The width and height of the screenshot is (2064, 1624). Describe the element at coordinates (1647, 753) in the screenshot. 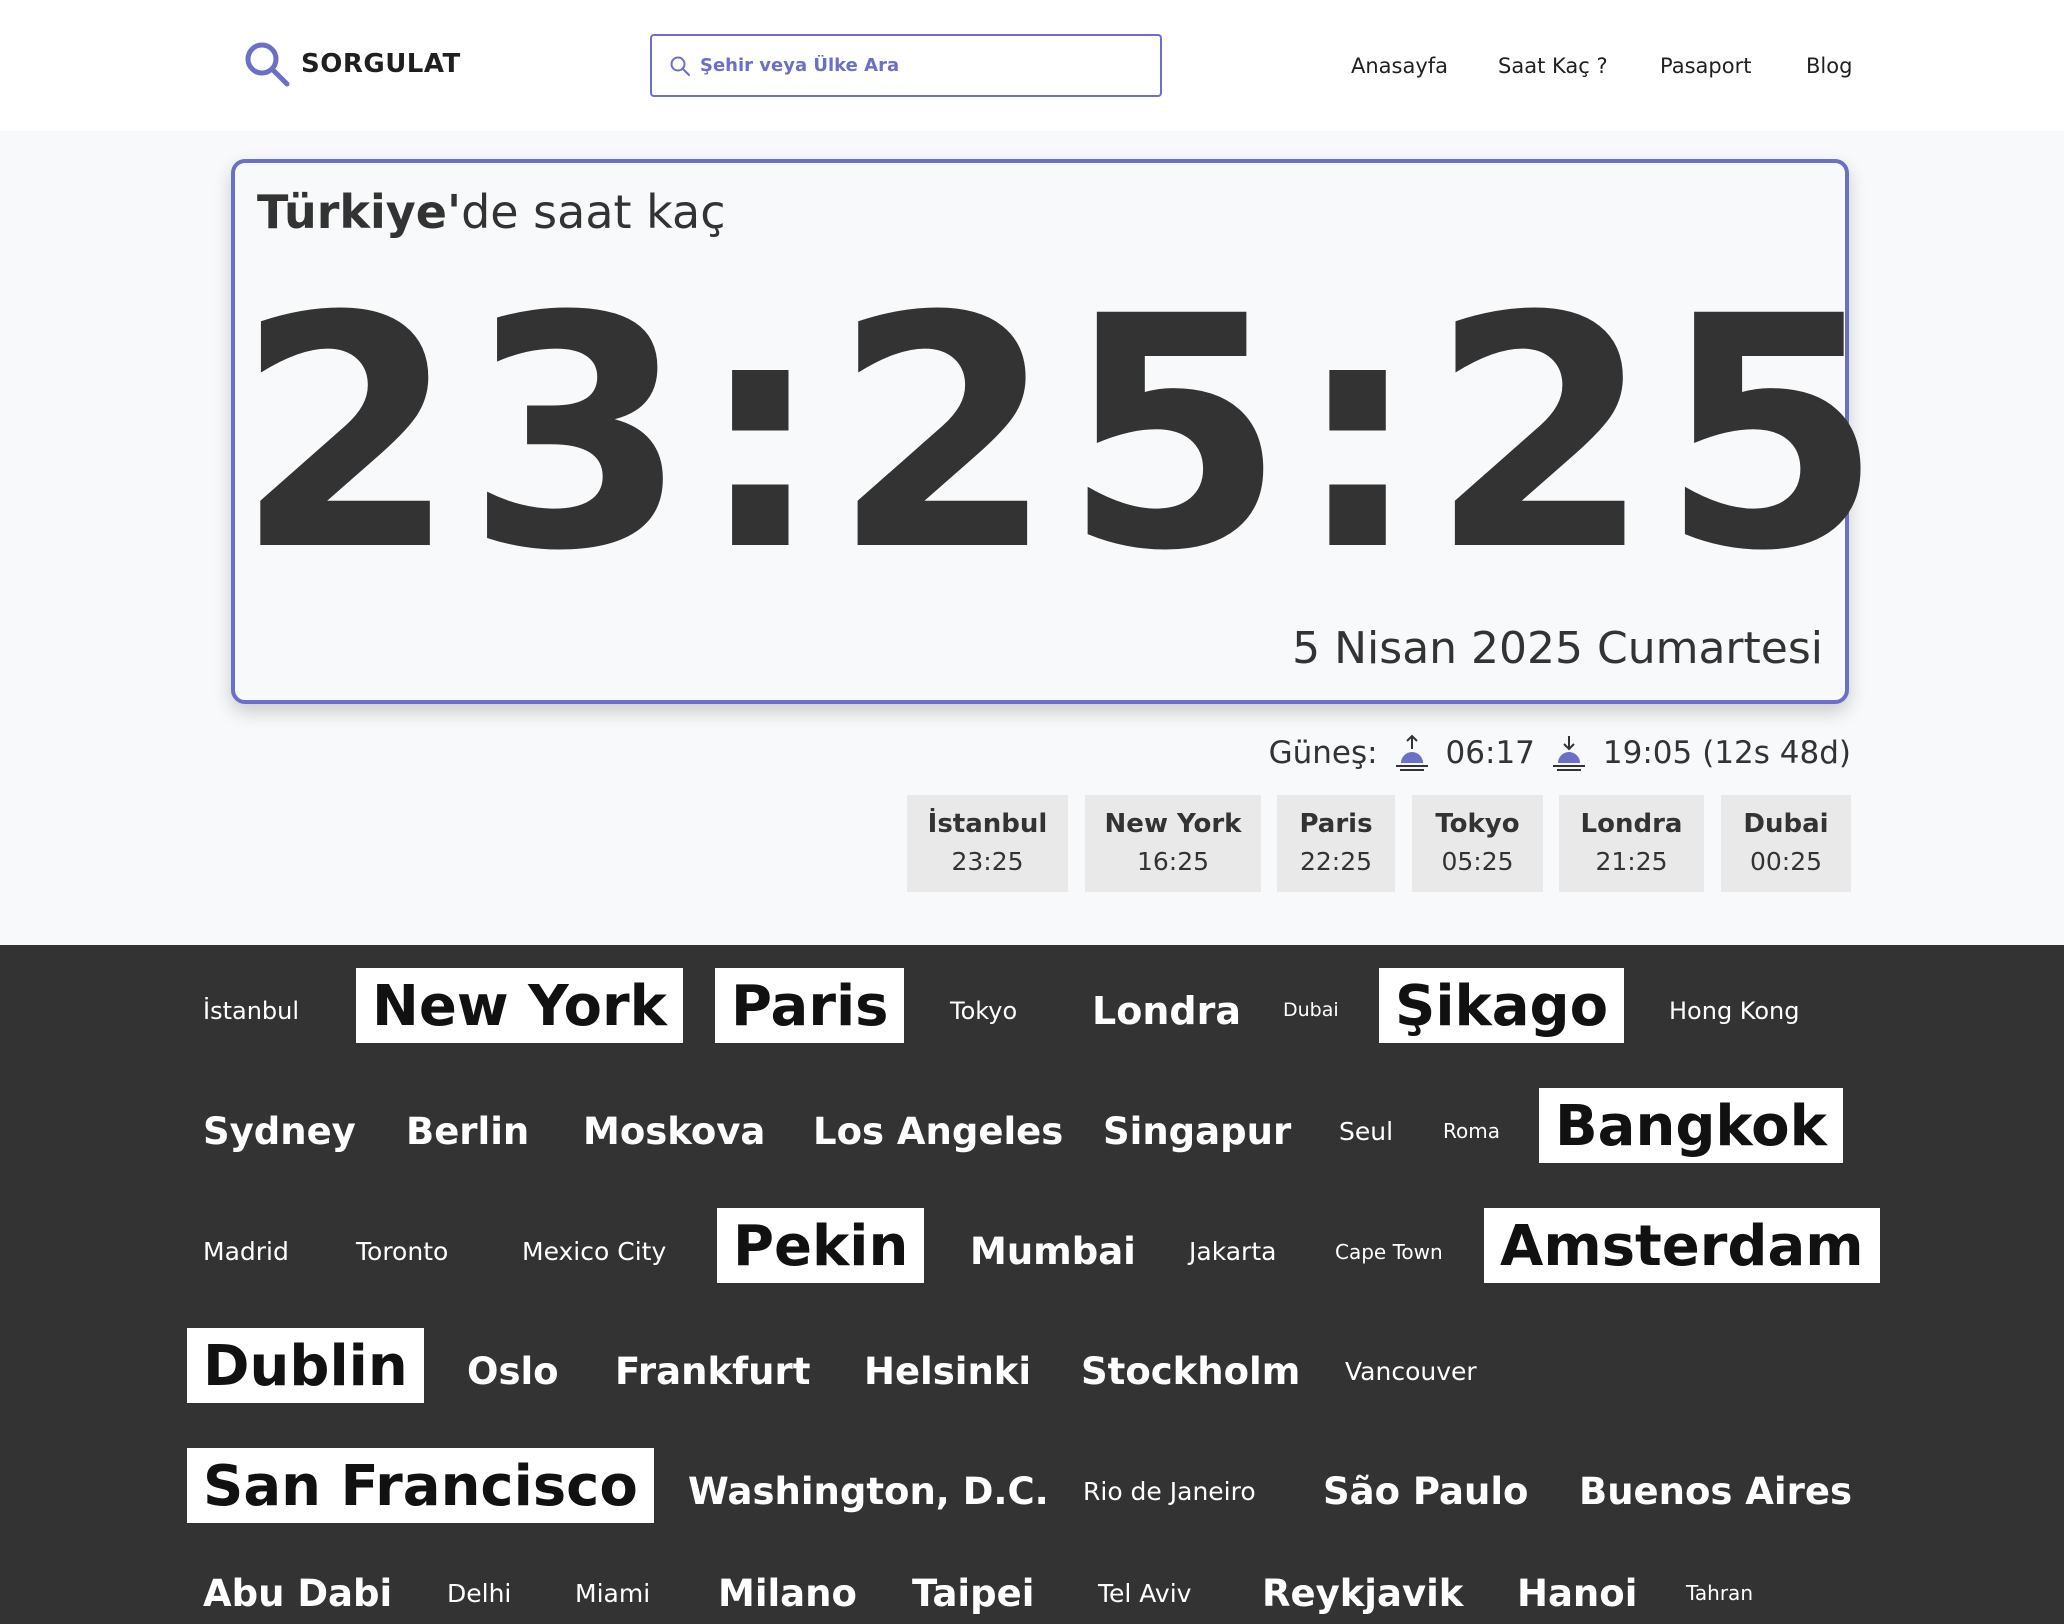

I see `sunset-time: 19:05` at that location.